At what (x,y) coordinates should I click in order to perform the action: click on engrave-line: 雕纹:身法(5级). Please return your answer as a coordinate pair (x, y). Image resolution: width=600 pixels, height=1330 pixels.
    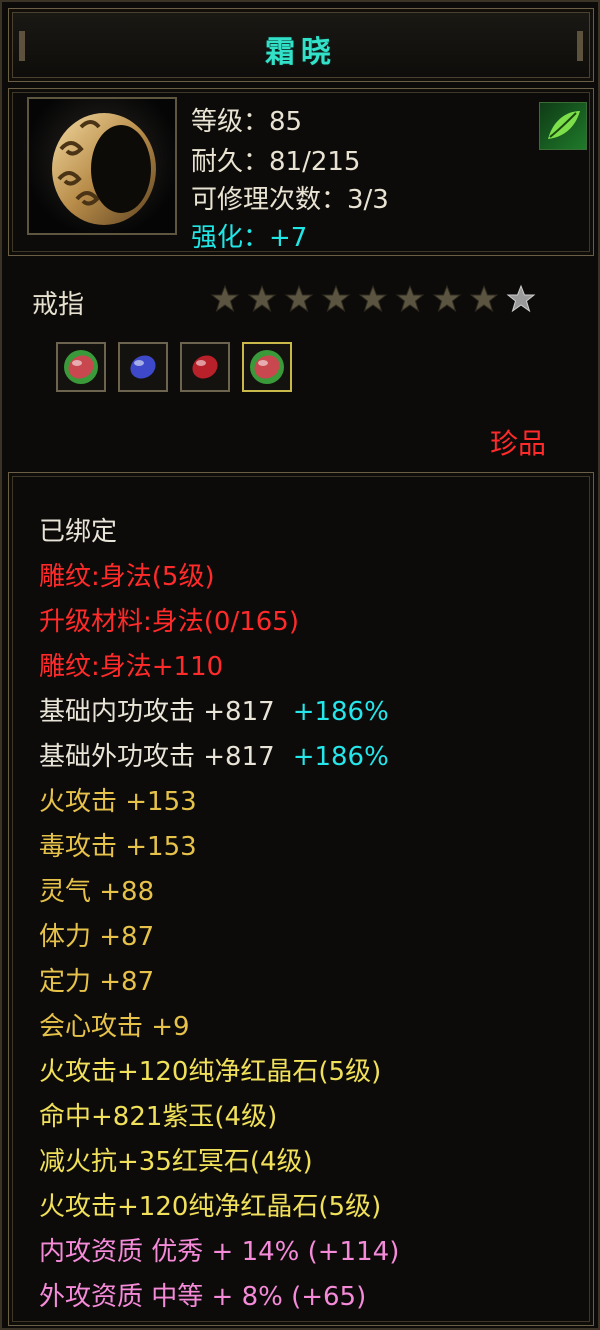
    Looking at the image, I should click on (127, 577).